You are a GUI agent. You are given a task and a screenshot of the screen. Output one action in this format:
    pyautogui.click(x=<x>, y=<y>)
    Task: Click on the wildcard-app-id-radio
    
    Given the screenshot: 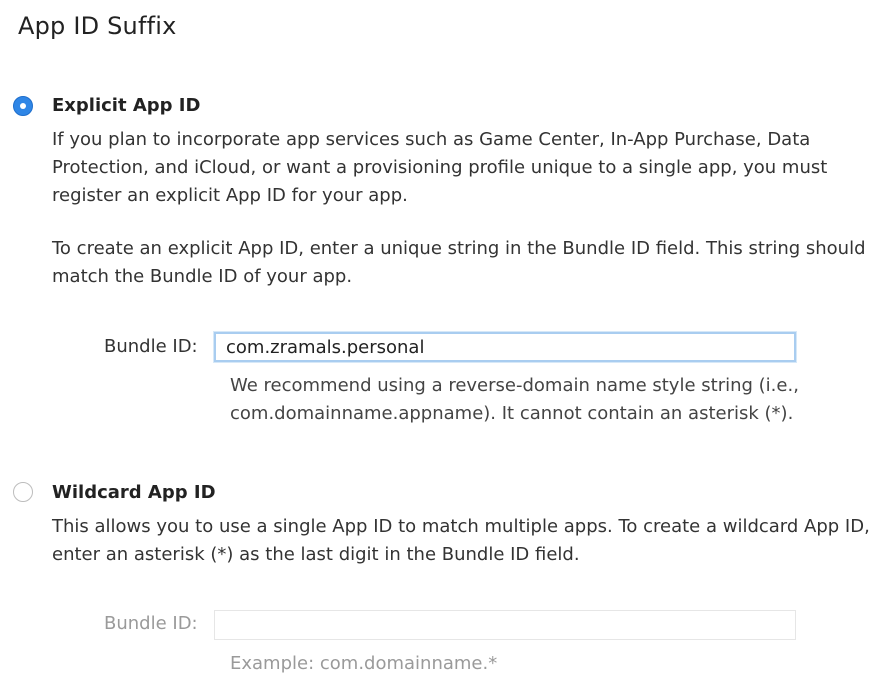 What is the action you would take?
    pyautogui.click(x=23, y=492)
    